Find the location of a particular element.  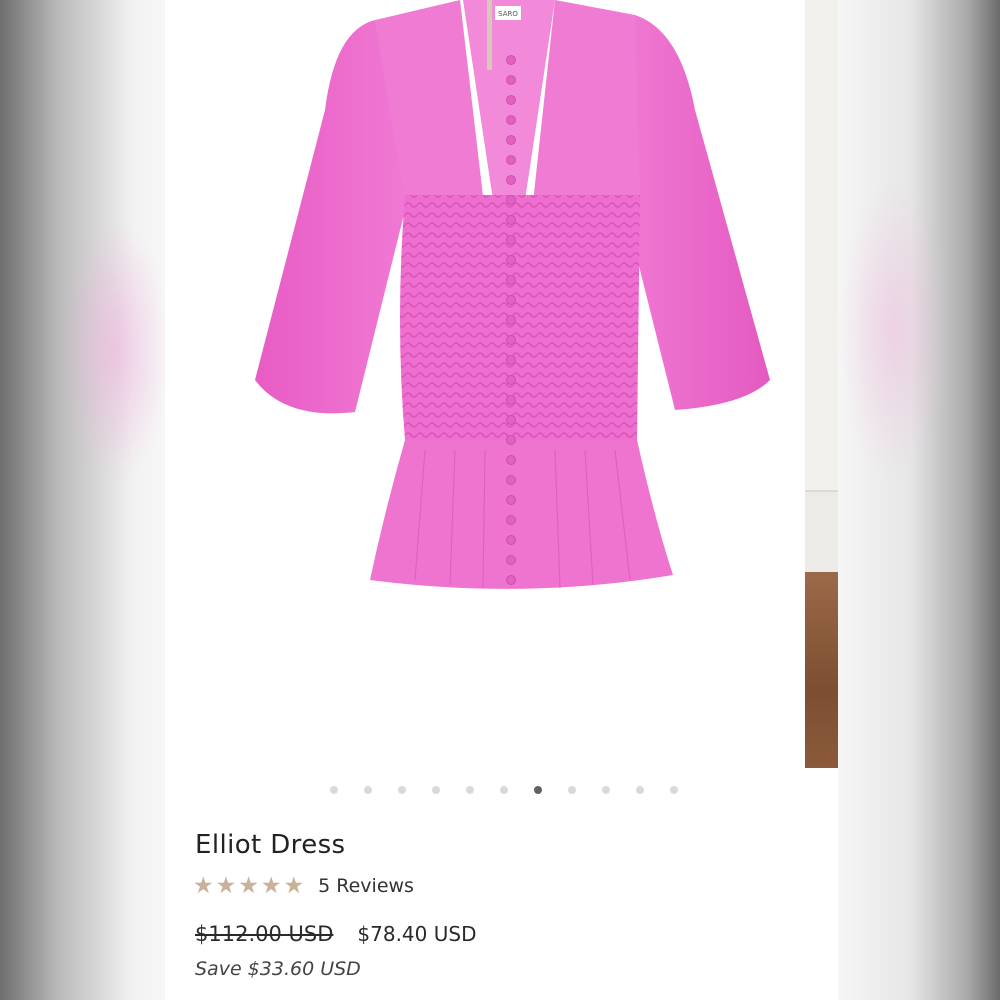

carousel-dots is located at coordinates (501, 790).